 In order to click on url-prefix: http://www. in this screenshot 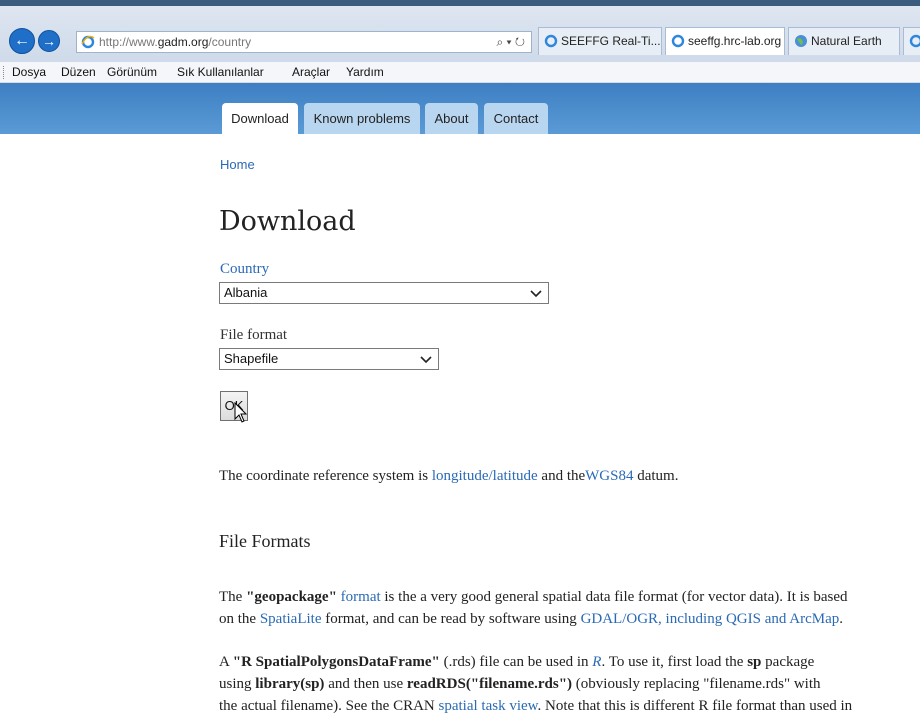, I will do `click(128, 42)`.